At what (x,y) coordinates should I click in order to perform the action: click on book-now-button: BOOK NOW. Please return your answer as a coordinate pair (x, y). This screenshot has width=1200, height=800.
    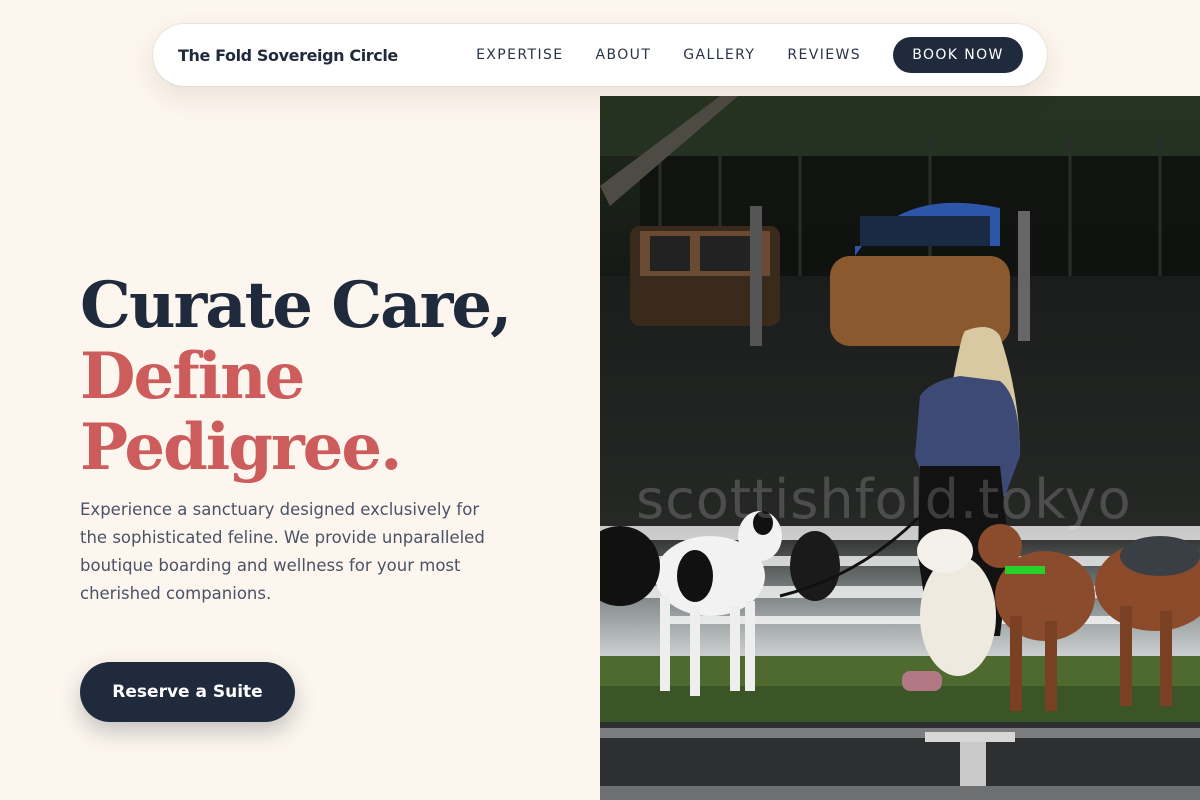
    Looking at the image, I should click on (958, 55).